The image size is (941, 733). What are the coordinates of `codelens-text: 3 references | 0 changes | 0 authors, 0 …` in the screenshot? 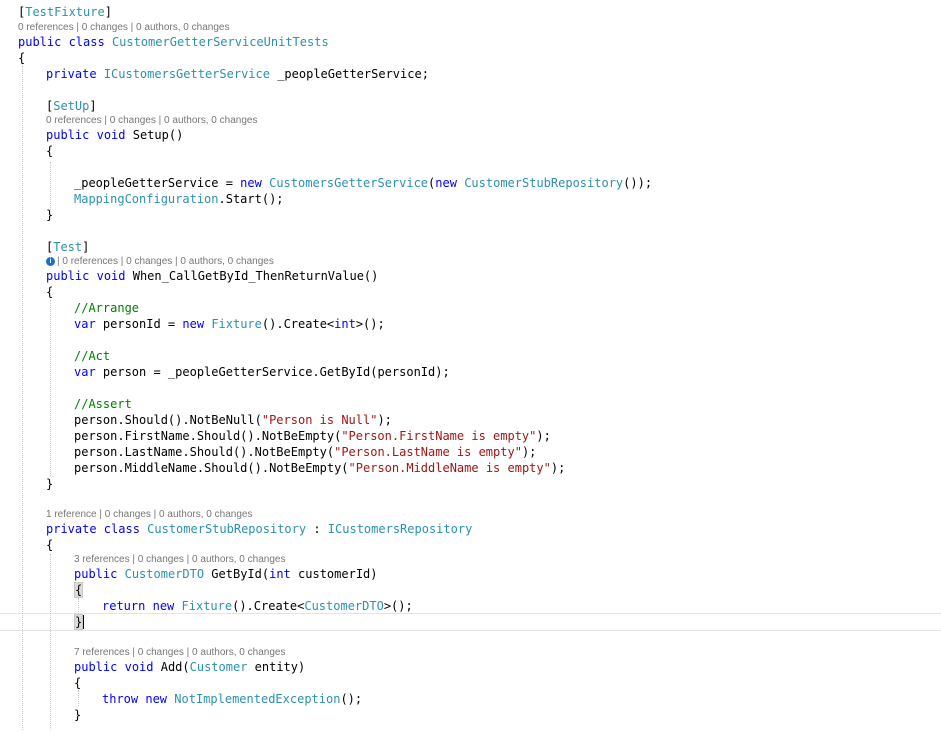 It's located at (179, 559).